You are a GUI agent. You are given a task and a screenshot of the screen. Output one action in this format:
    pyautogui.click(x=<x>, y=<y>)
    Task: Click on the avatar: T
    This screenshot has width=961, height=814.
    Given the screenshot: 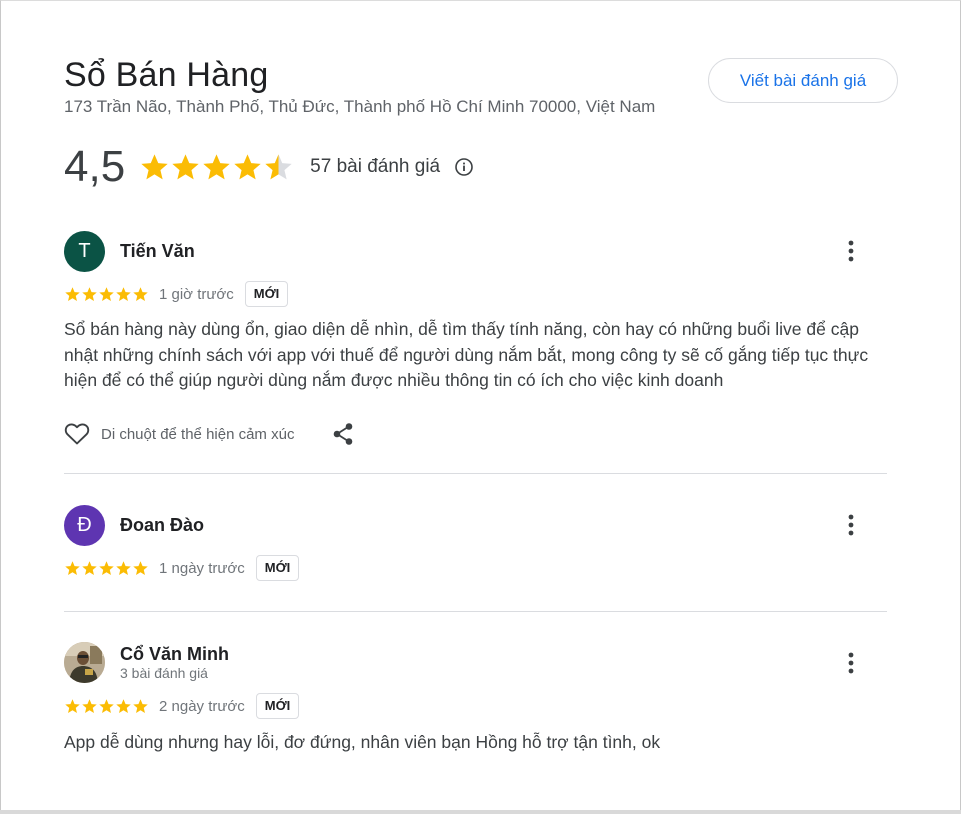 What is the action you would take?
    pyautogui.click(x=84, y=251)
    